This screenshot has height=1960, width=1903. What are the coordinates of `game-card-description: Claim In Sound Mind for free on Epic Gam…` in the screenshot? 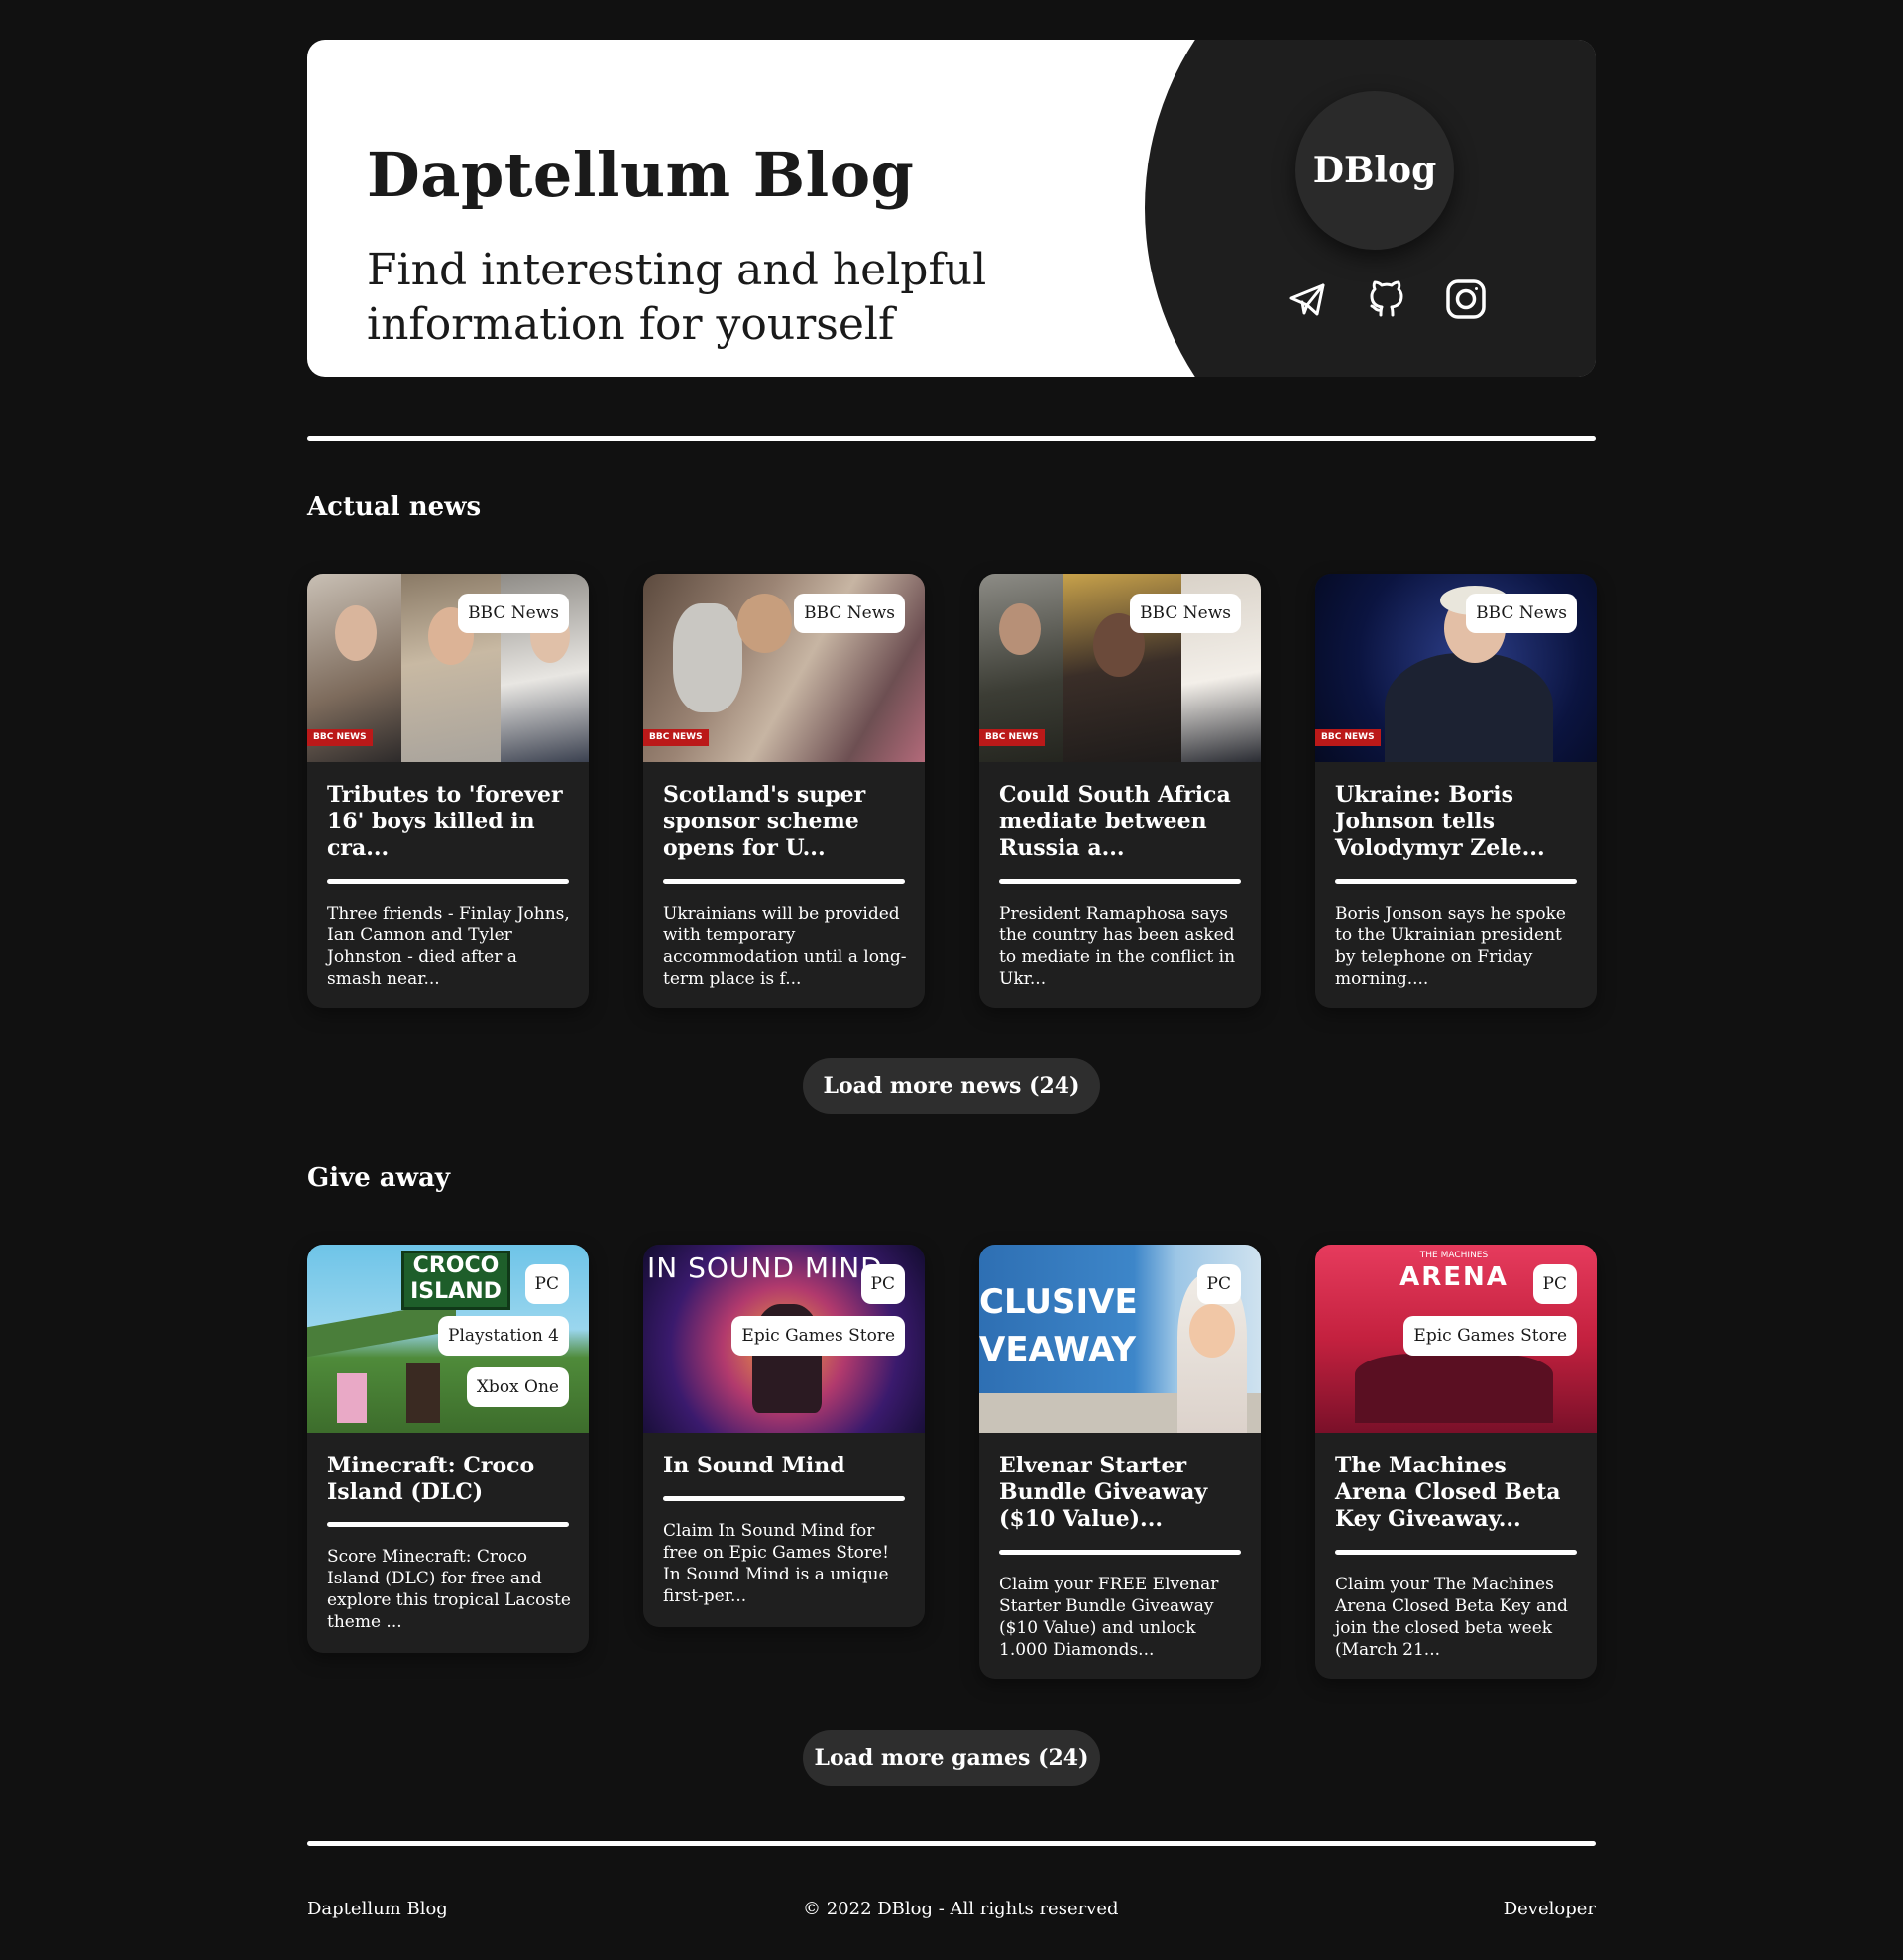 It's located at (776, 1563).